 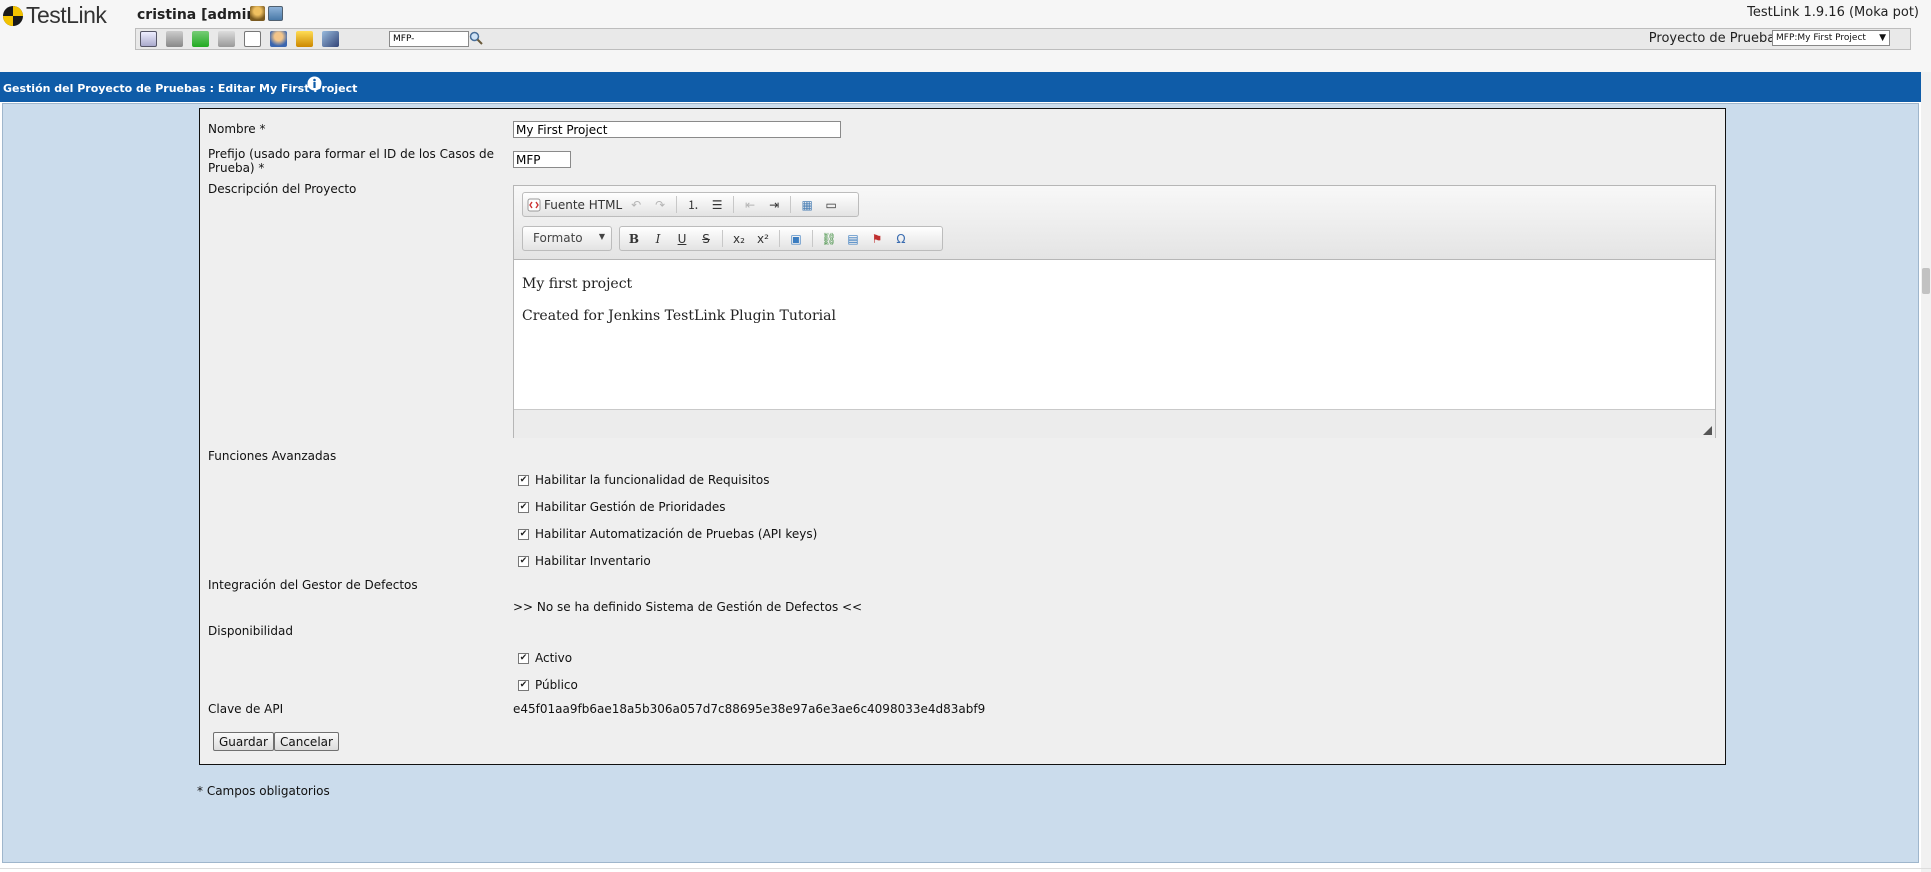 What do you see at coordinates (677, 129) in the screenshot?
I see `name-input` at bounding box center [677, 129].